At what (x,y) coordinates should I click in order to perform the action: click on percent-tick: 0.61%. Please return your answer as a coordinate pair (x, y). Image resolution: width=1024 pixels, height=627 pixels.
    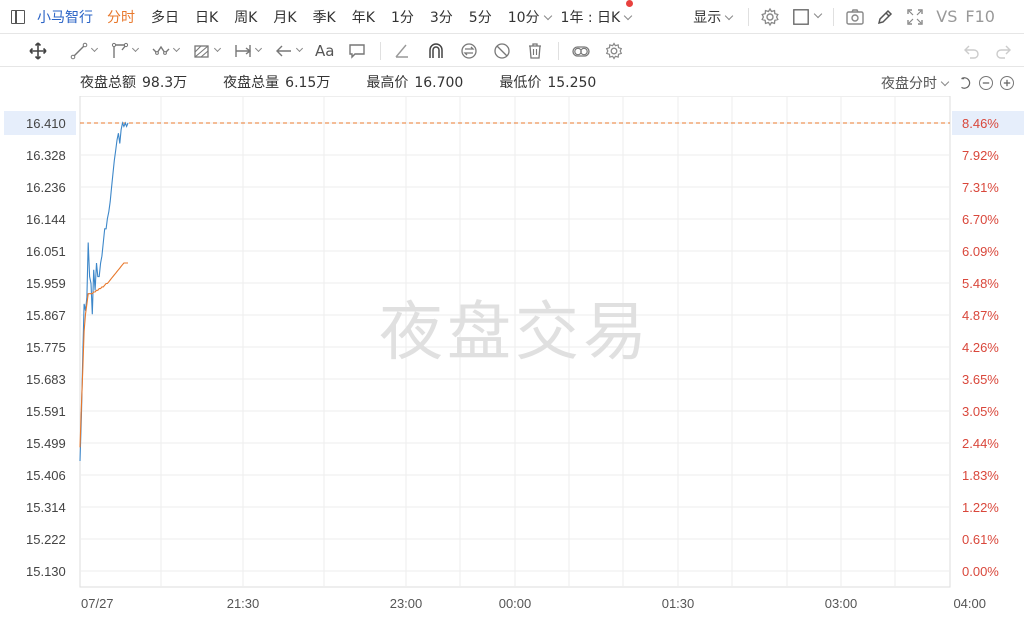
    Looking at the image, I should click on (980, 539).